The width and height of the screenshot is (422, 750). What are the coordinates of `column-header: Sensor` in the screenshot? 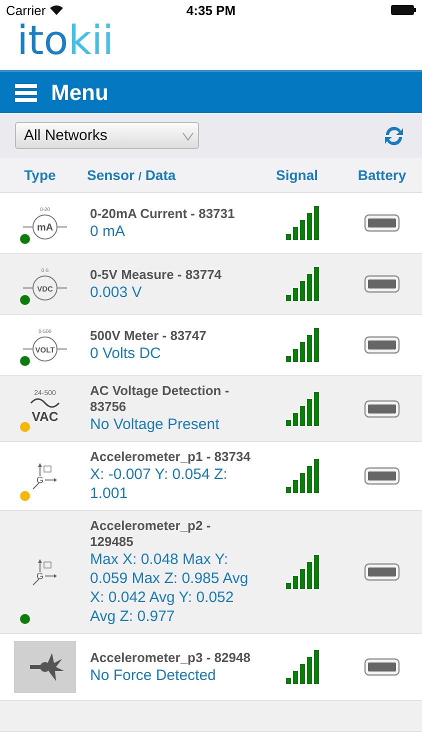 It's located at (110, 175).